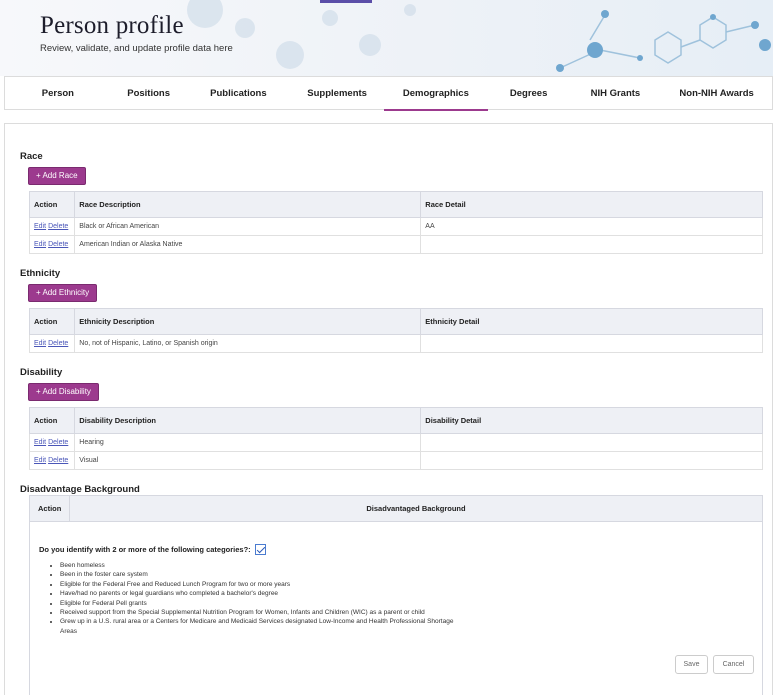 The height and width of the screenshot is (695, 773). Describe the element at coordinates (248, 226) in the screenshot. I see `race-description-cell: Black or African American` at that location.